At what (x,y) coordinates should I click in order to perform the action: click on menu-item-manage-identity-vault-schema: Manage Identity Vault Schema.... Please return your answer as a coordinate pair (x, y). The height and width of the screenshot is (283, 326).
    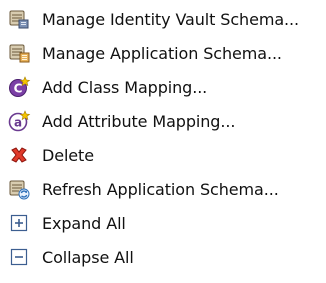
    Looking at the image, I should click on (165, 19).